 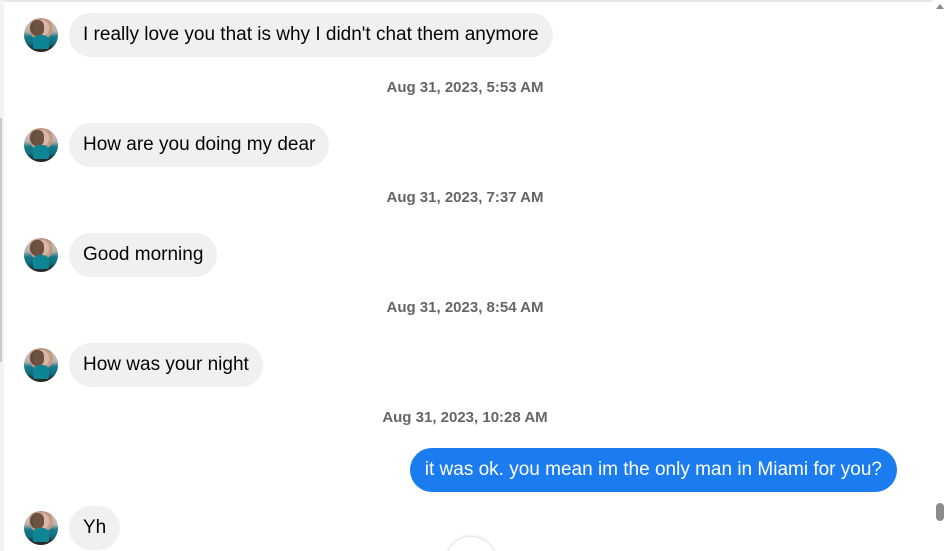 What do you see at coordinates (940, 275) in the screenshot?
I see `thread-scrollbar` at bounding box center [940, 275].